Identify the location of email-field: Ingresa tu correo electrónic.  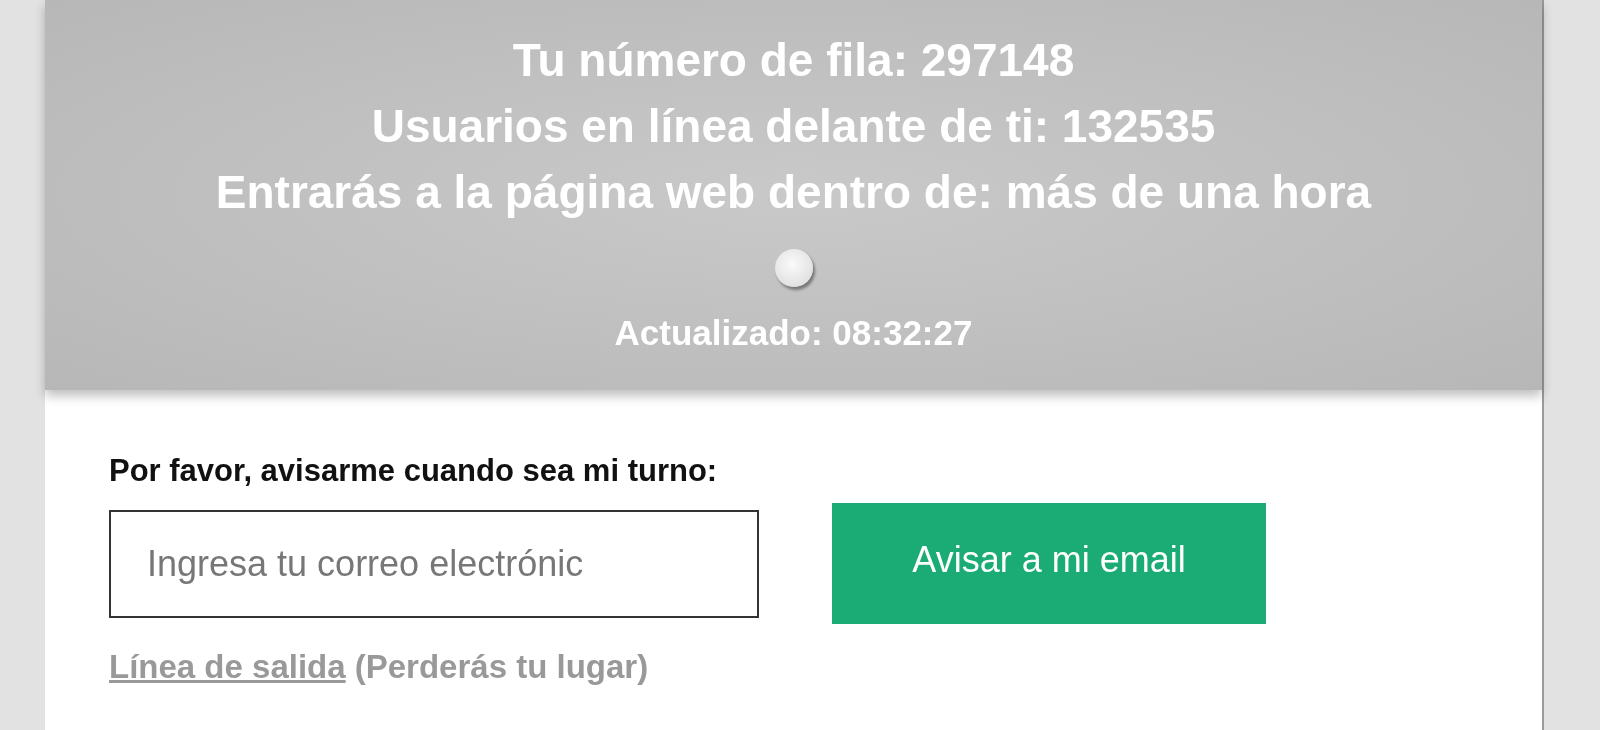
(434, 563).